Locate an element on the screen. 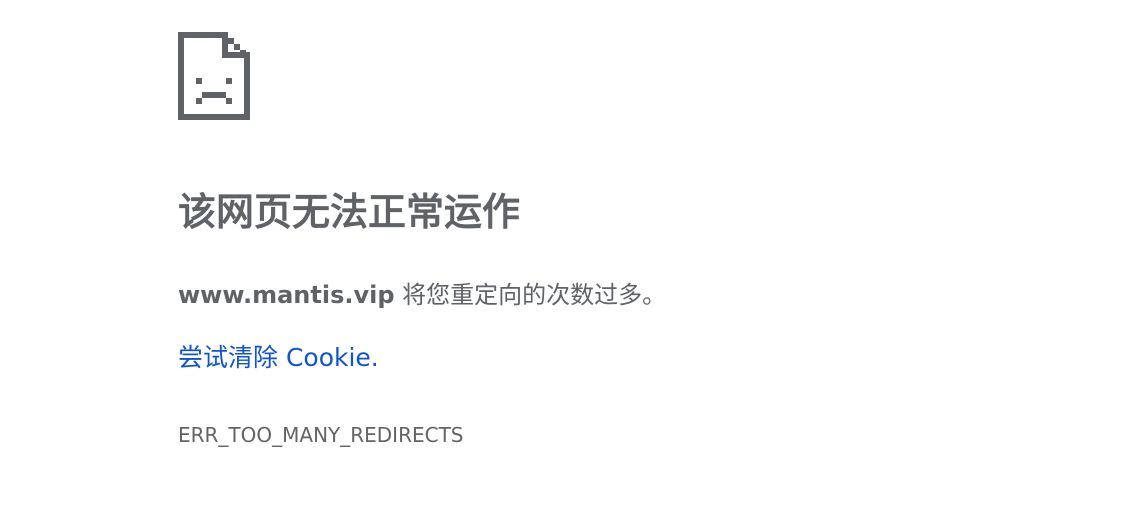  clear-cookies-link: 尝试清除 Cookie. is located at coordinates (278, 358).